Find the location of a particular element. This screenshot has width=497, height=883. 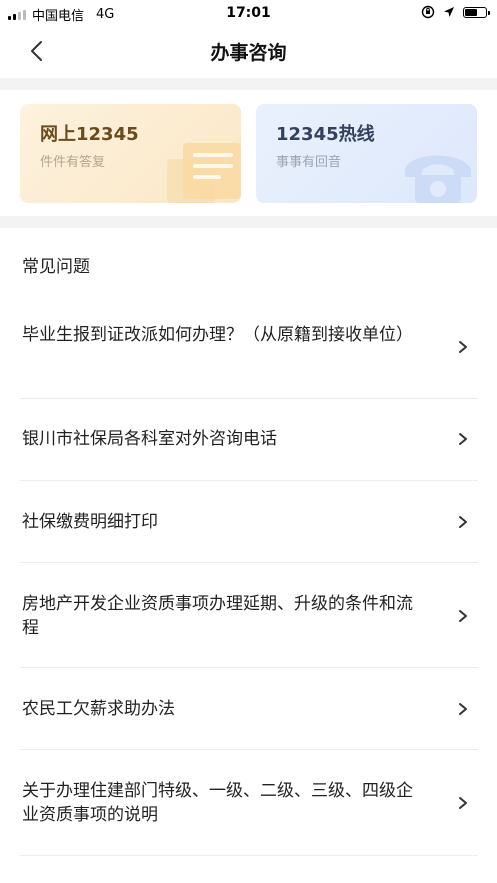

nav-bar: 办事咨询 is located at coordinates (248, 52).